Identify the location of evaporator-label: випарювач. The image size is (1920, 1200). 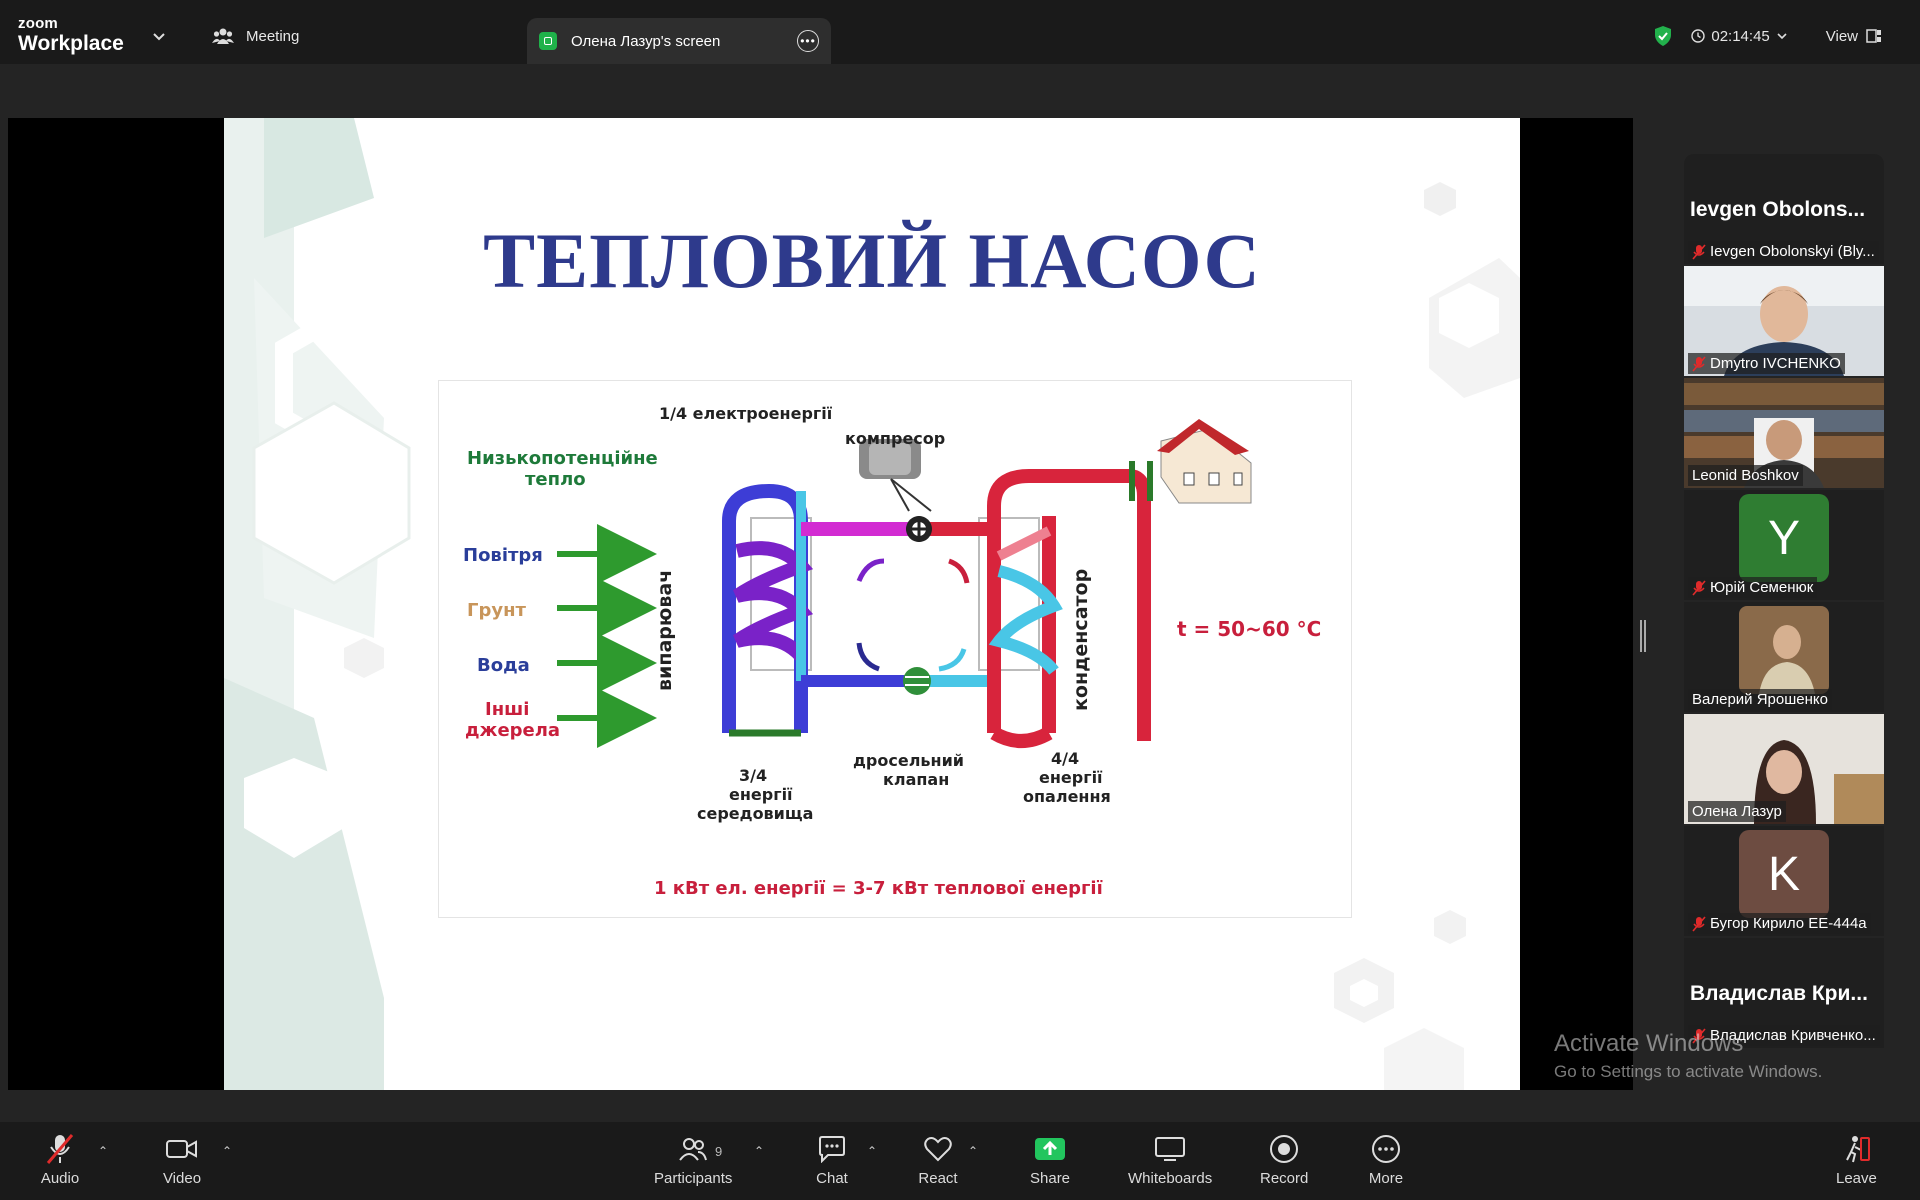
(665, 630).